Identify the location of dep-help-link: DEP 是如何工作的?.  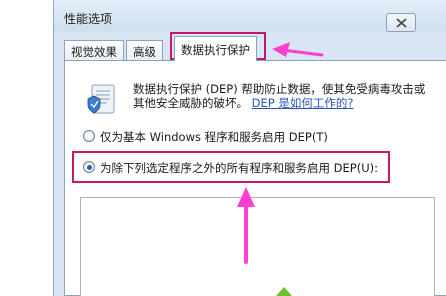
(303, 103).